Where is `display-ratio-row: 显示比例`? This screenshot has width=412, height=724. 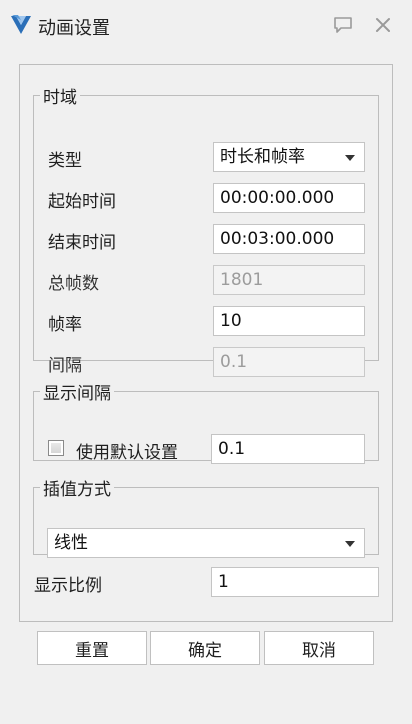 display-ratio-row: 显示比例 is located at coordinates (206, 582).